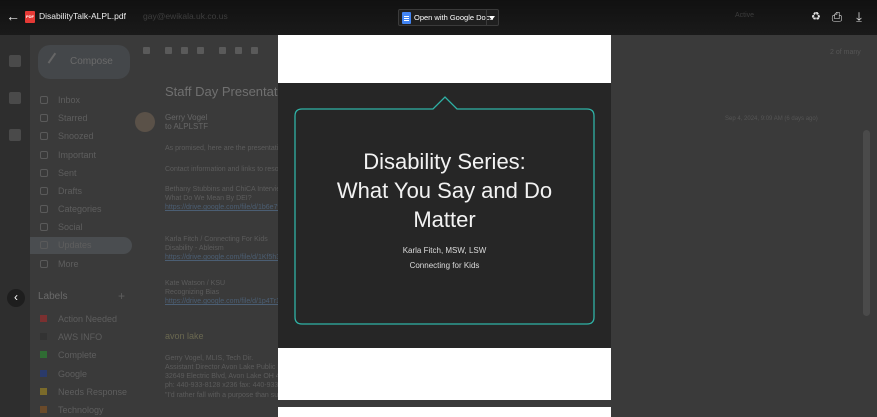 The image size is (877, 417). I want to click on add-label-icon: +, so click(122, 296).